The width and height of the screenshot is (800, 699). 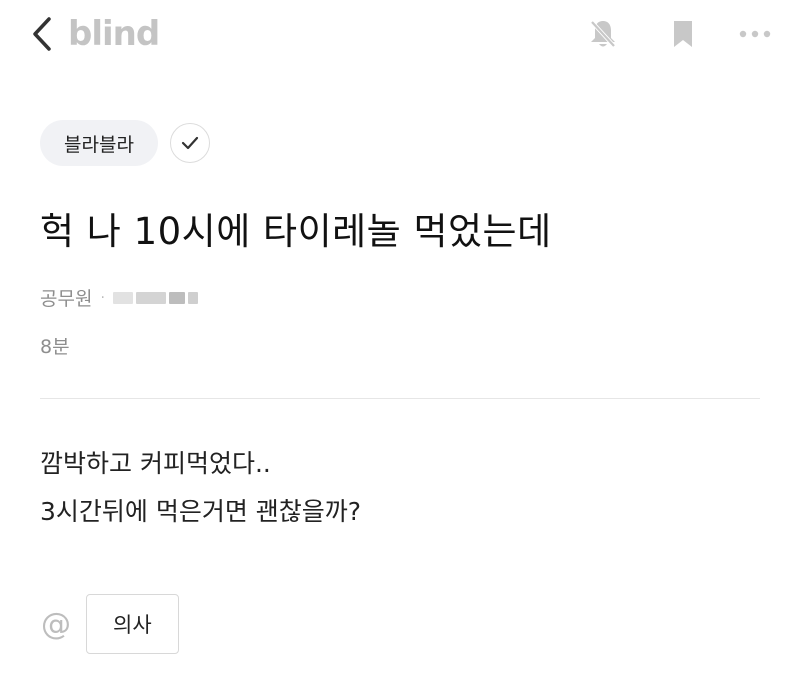 What do you see at coordinates (400, 35) in the screenshot?
I see `top-bar: blind` at bounding box center [400, 35].